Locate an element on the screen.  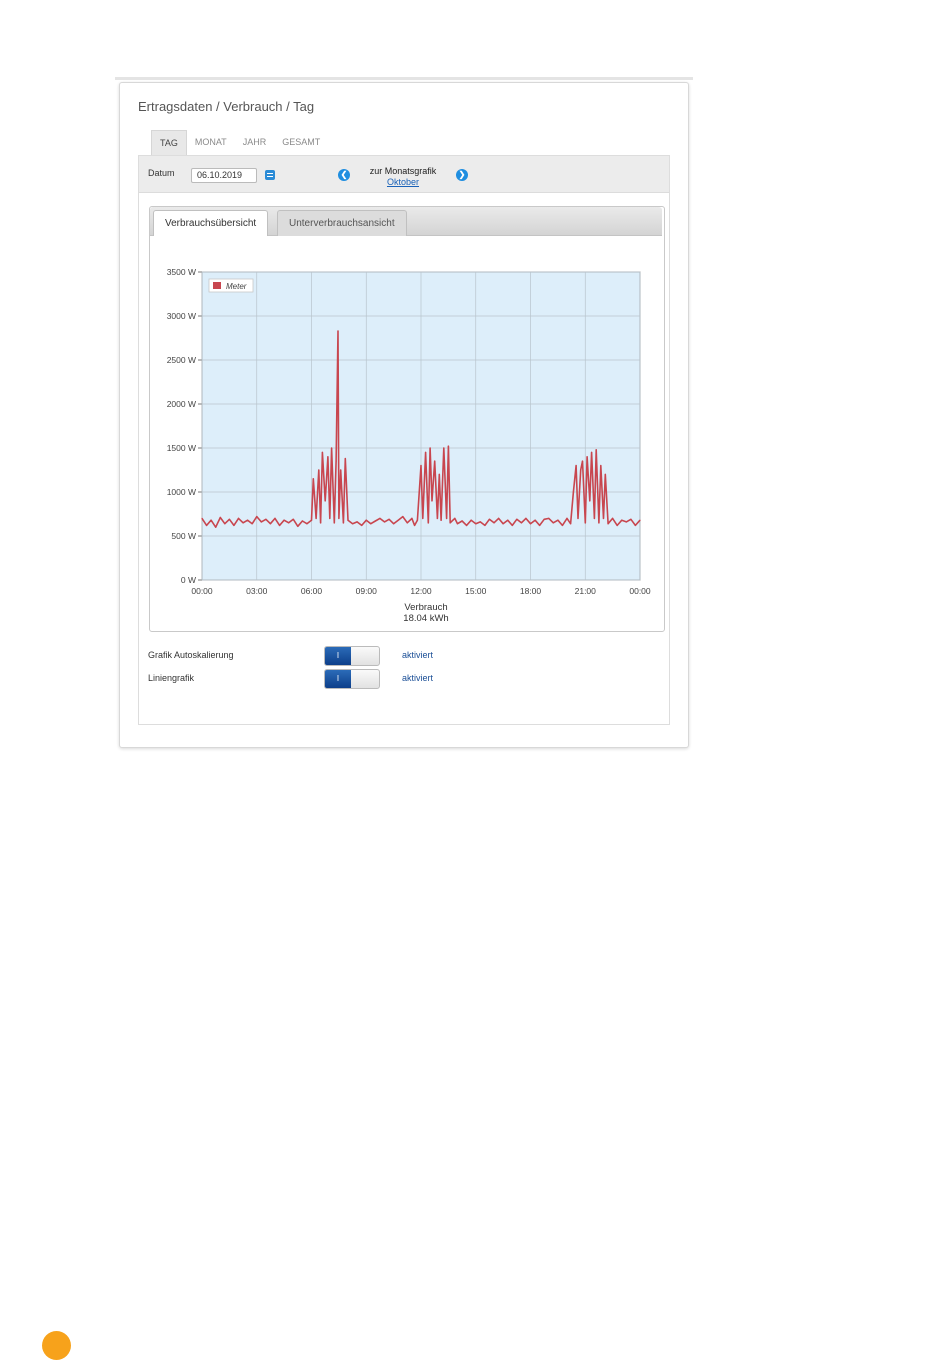
tab-monat: MONAT is located at coordinates (211, 142).